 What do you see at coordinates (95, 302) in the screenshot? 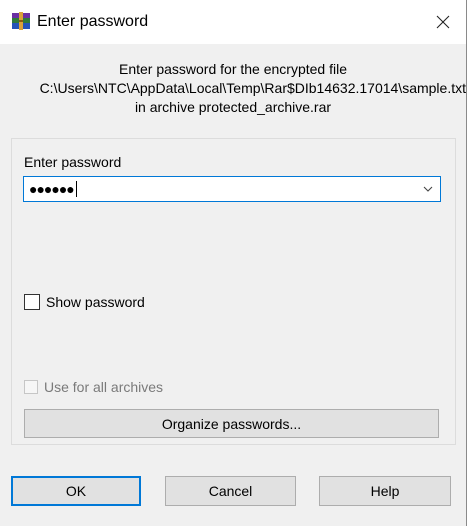
I see `show-password-label: Show password` at bounding box center [95, 302].